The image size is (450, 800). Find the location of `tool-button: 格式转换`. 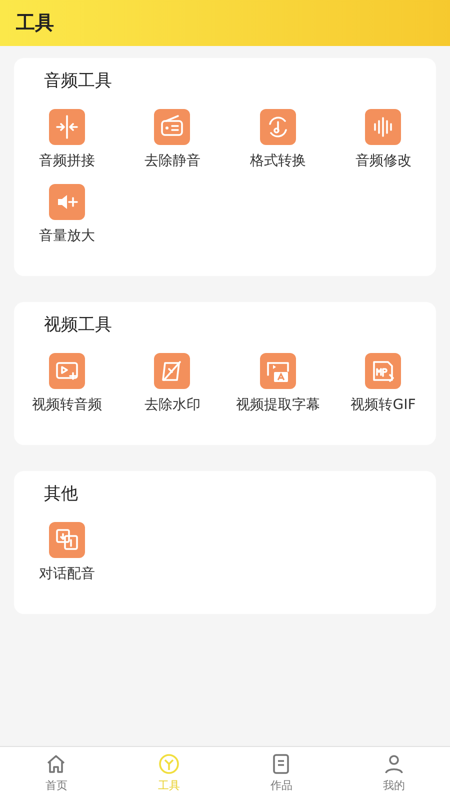

tool-button: 格式转换 is located at coordinates (277, 140).